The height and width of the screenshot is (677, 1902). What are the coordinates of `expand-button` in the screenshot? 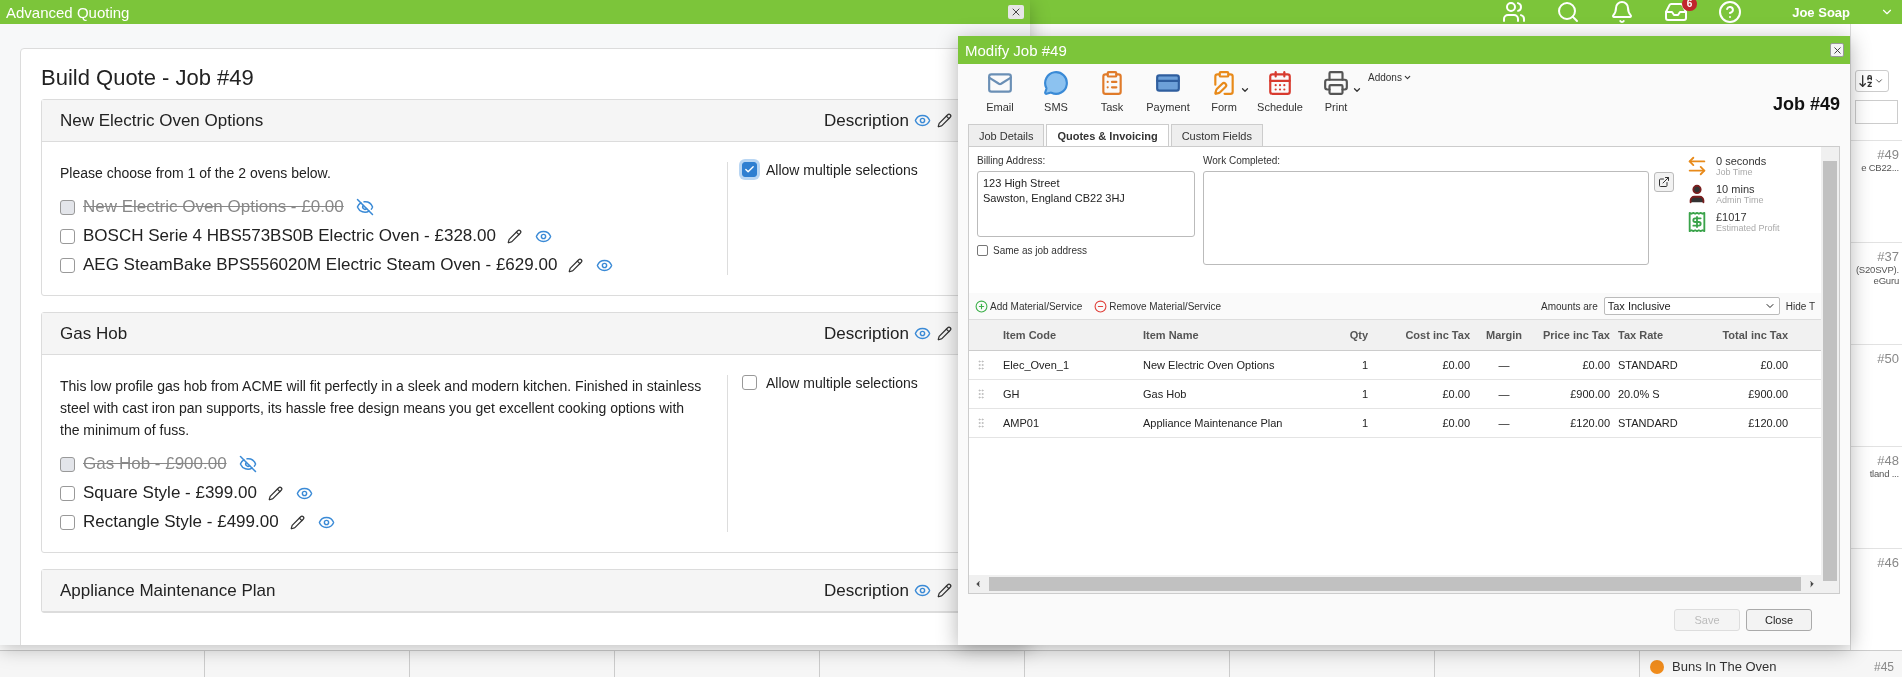 It's located at (1664, 182).